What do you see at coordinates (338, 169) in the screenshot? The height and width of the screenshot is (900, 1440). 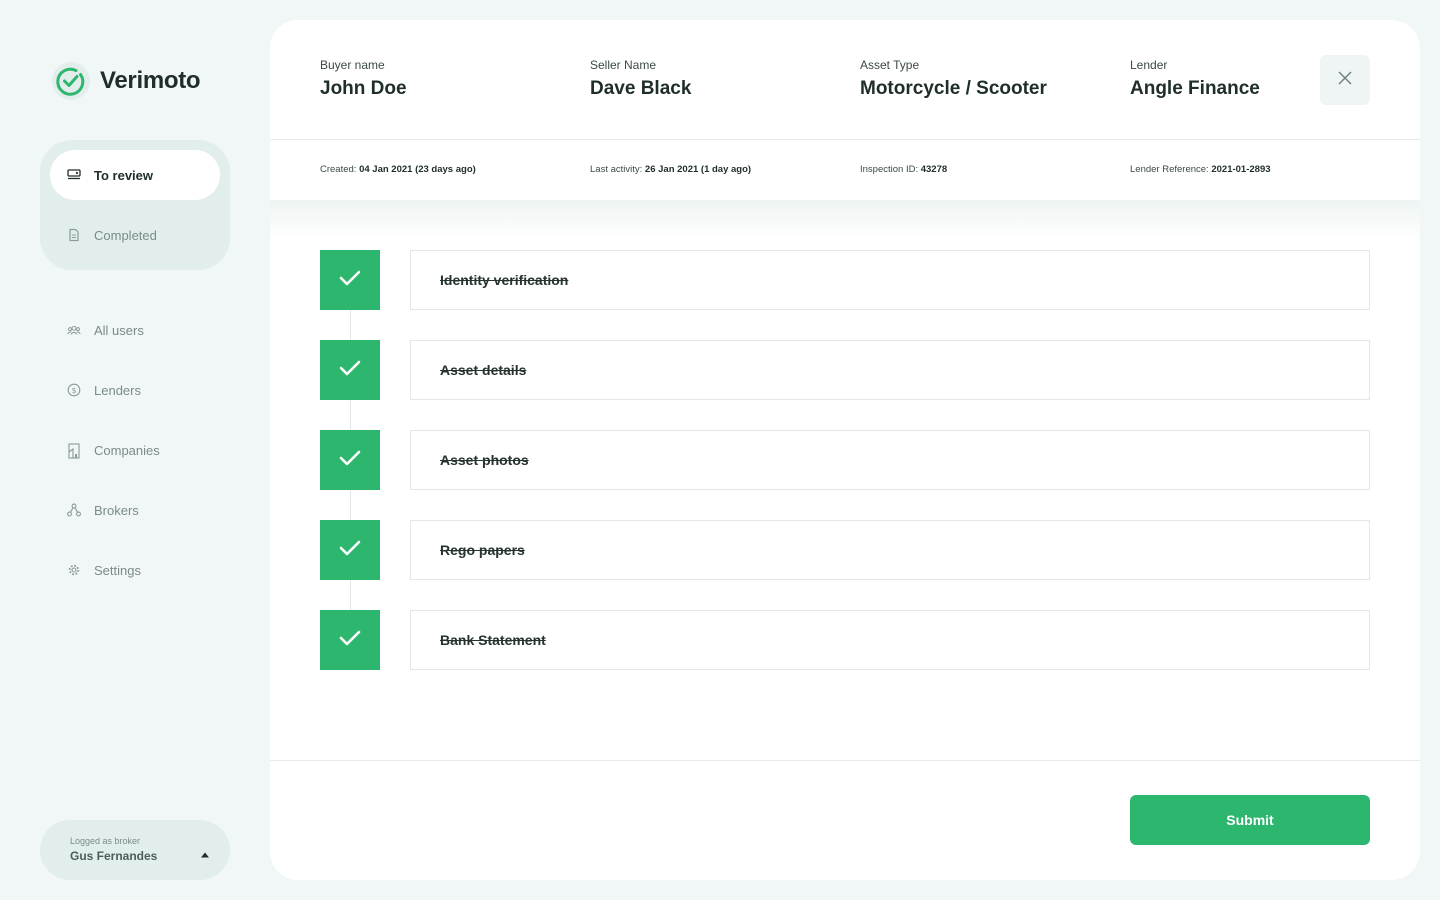 I see `meta-label: Created:` at bounding box center [338, 169].